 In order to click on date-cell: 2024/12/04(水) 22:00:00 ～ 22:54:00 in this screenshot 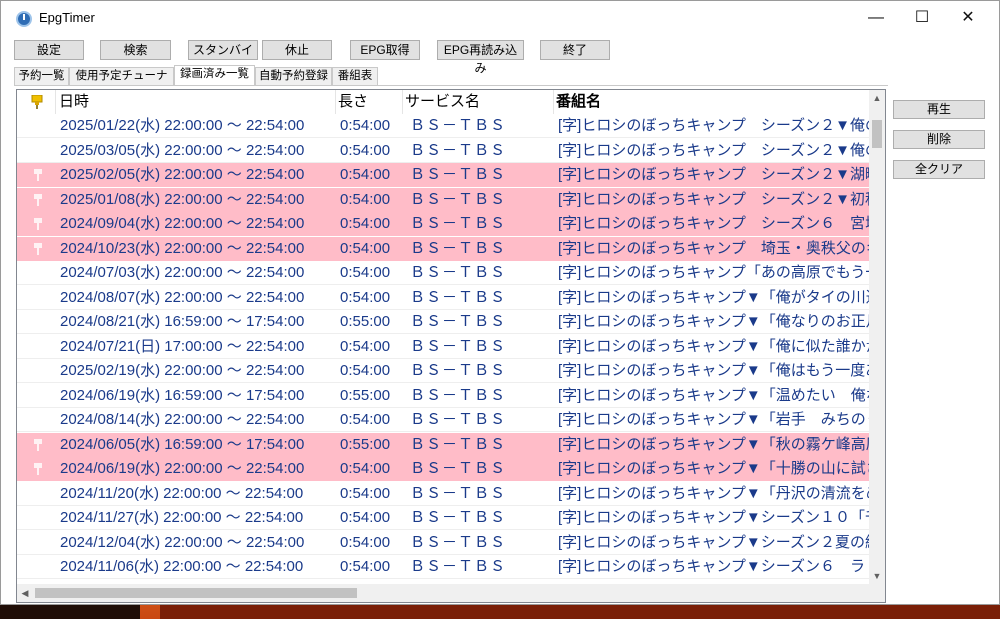, I will do `click(182, 542)`.